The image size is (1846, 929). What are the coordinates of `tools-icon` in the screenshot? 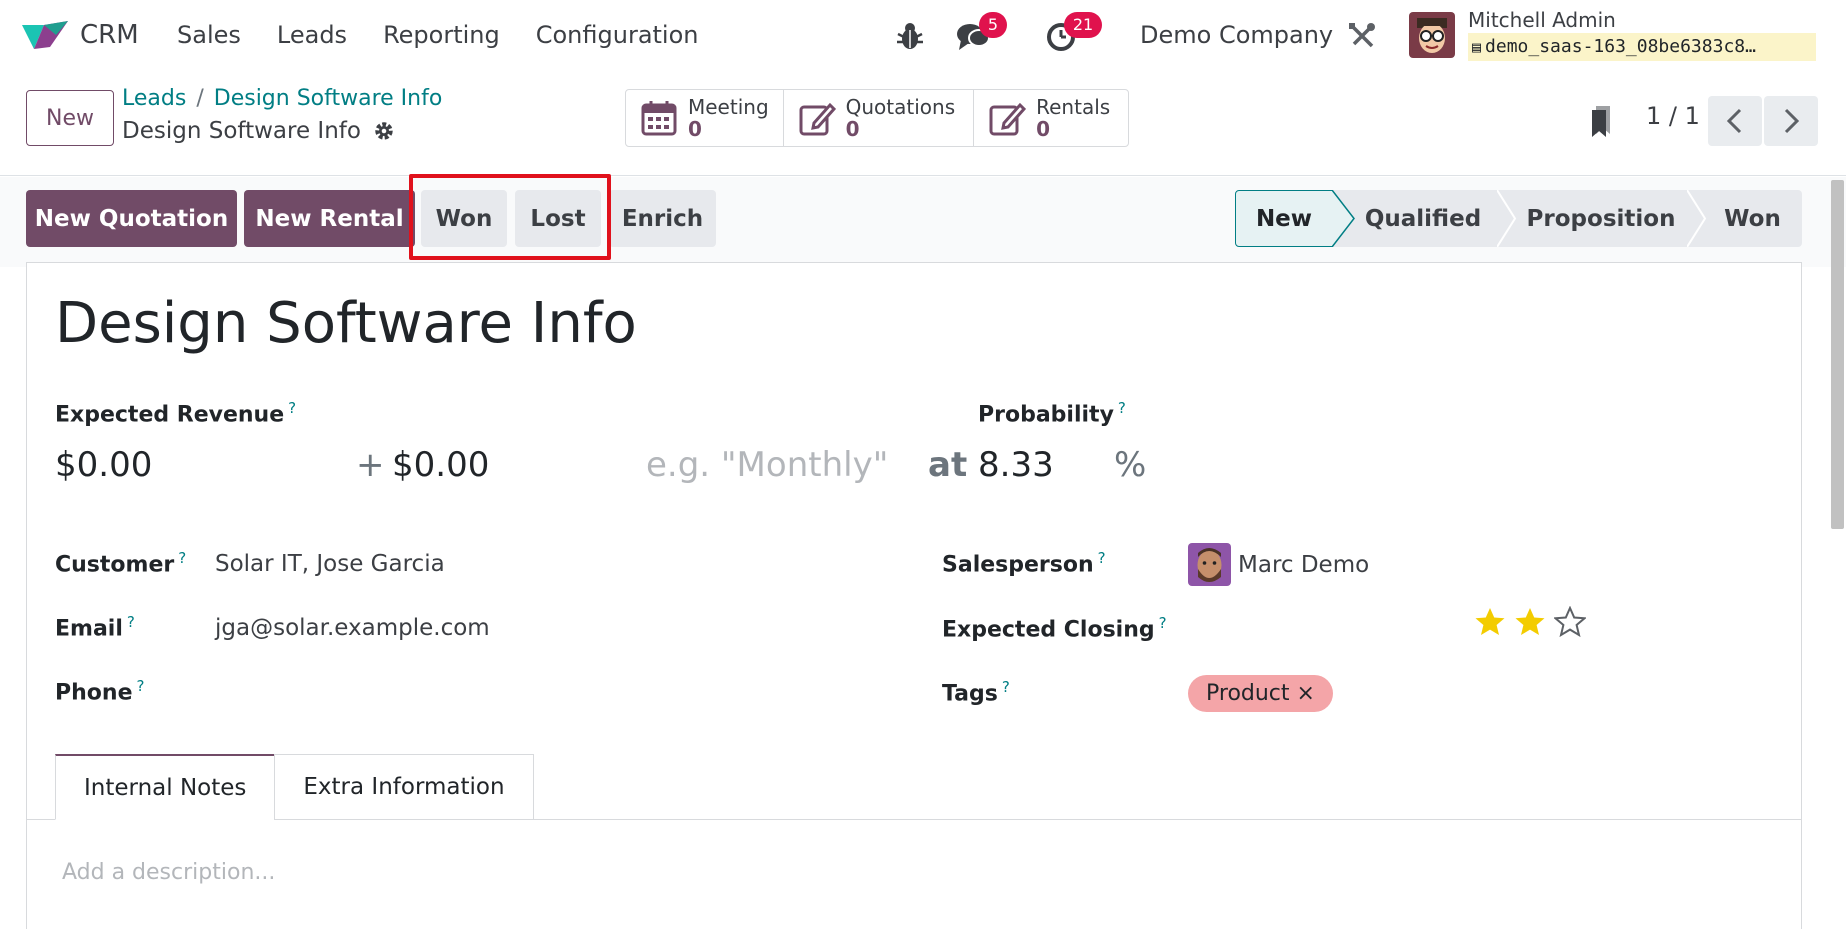 It's located at (1362, 36).